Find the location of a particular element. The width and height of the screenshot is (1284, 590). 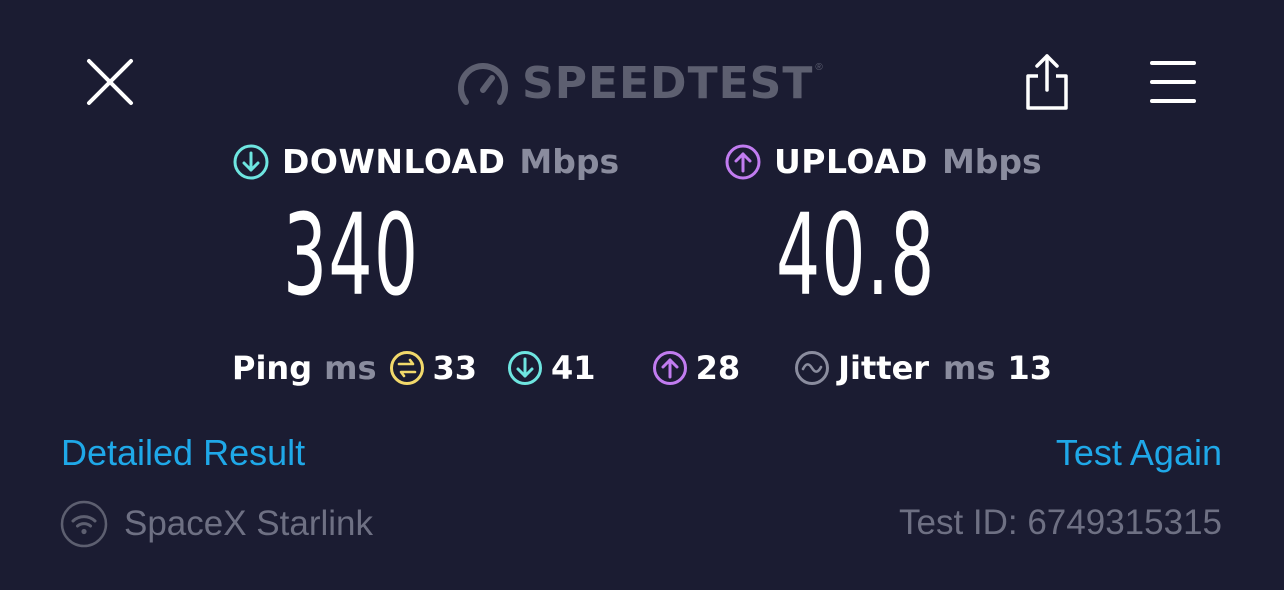

ping-idle-value: 33 is located at coordinates (455, 368).